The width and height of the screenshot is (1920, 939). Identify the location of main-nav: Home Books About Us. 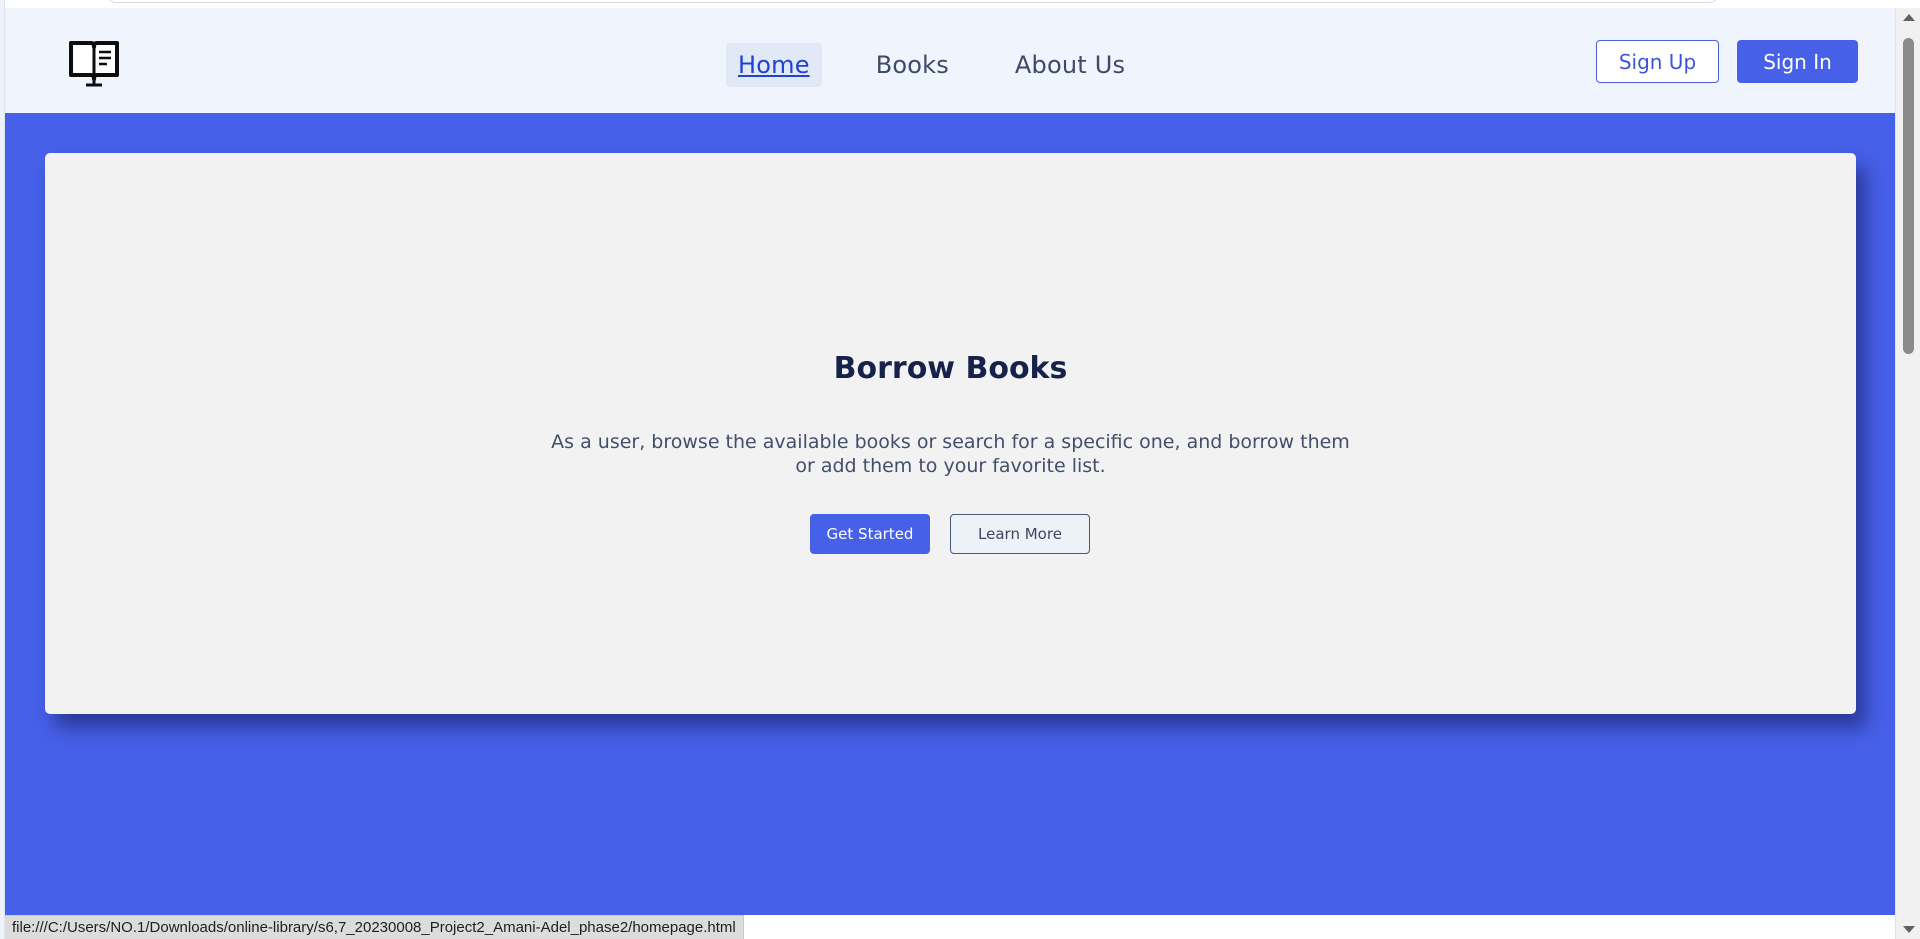
(931, 65).